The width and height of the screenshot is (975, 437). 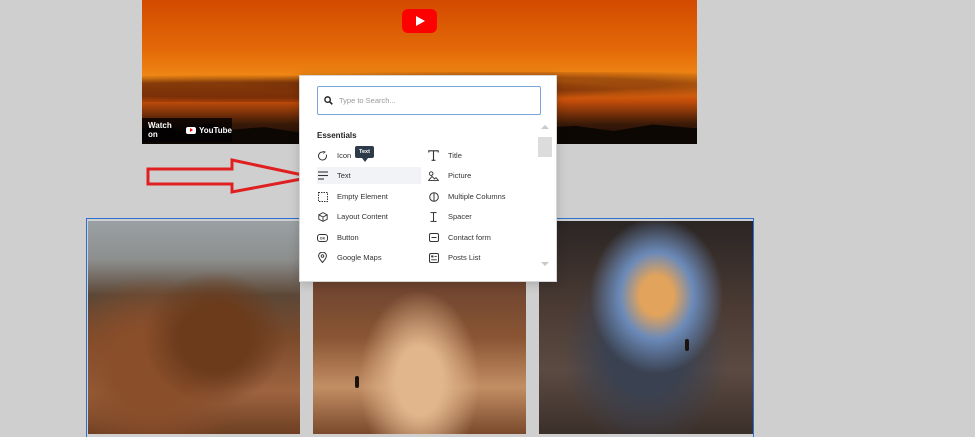 I want to click on watch-on-youtube-button: Watch on YouTube, so click(x=187, y=130).